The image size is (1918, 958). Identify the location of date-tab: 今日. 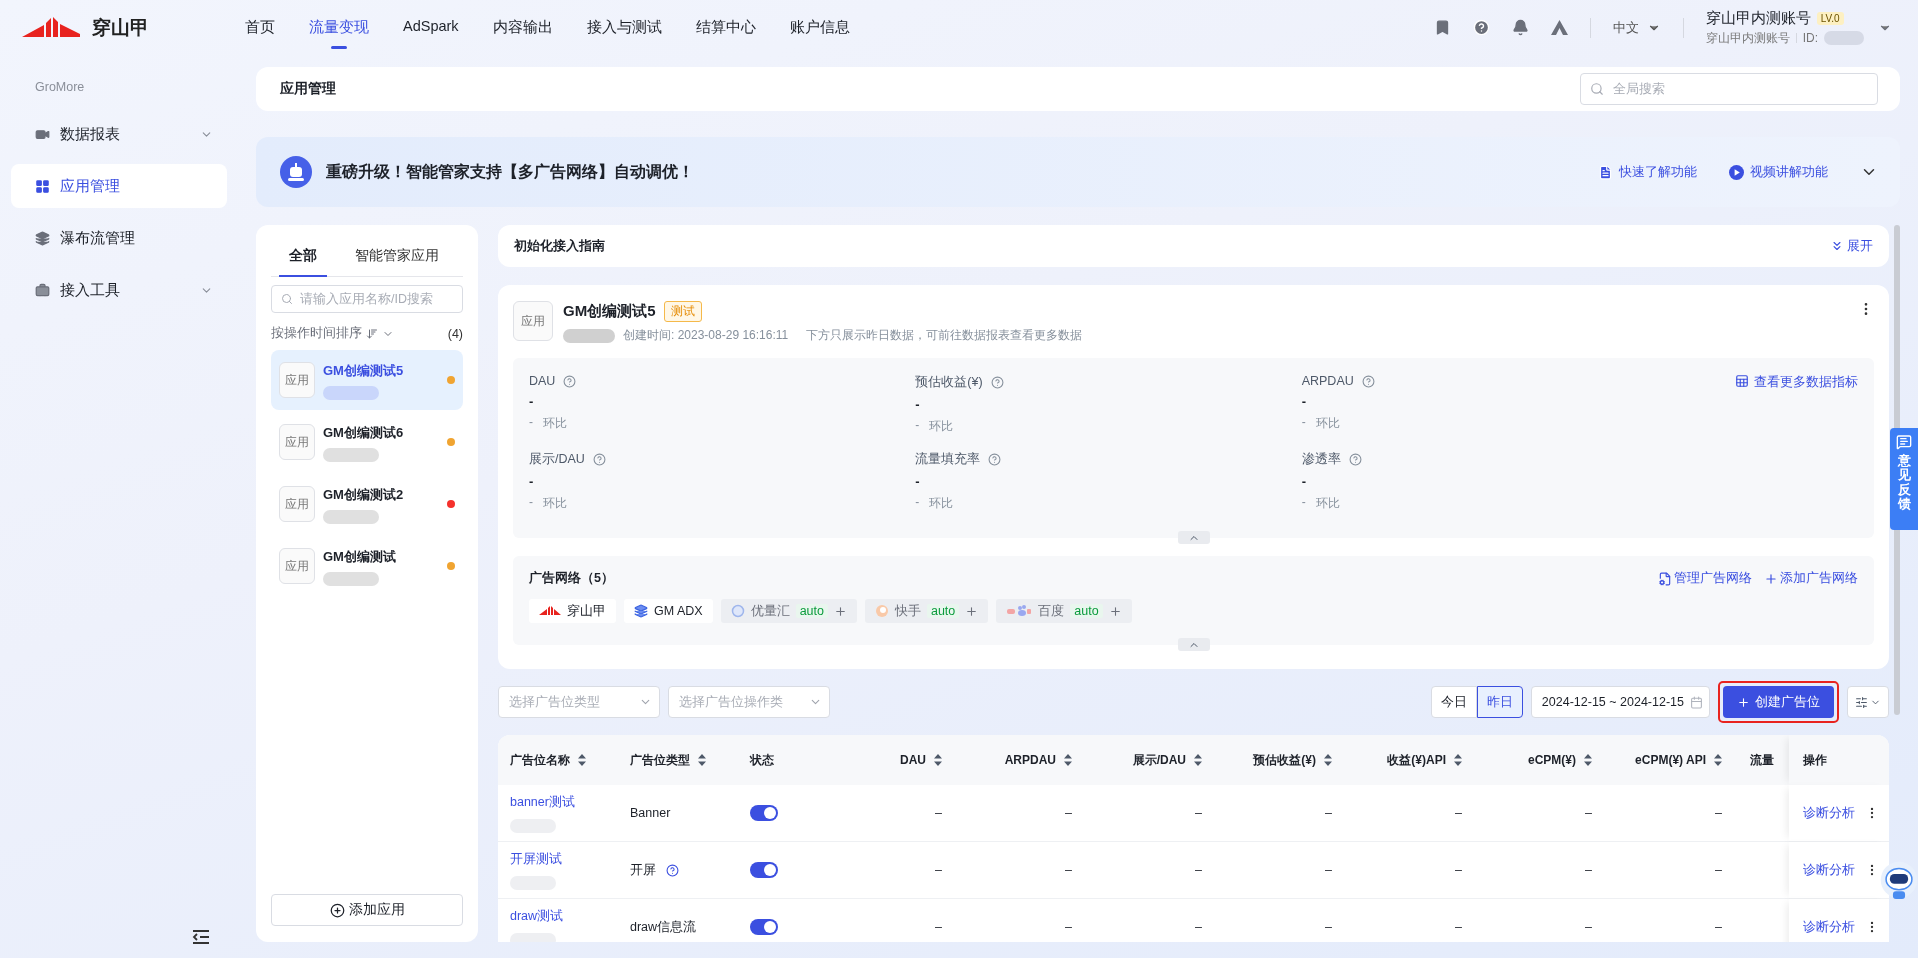
(1453, 702).